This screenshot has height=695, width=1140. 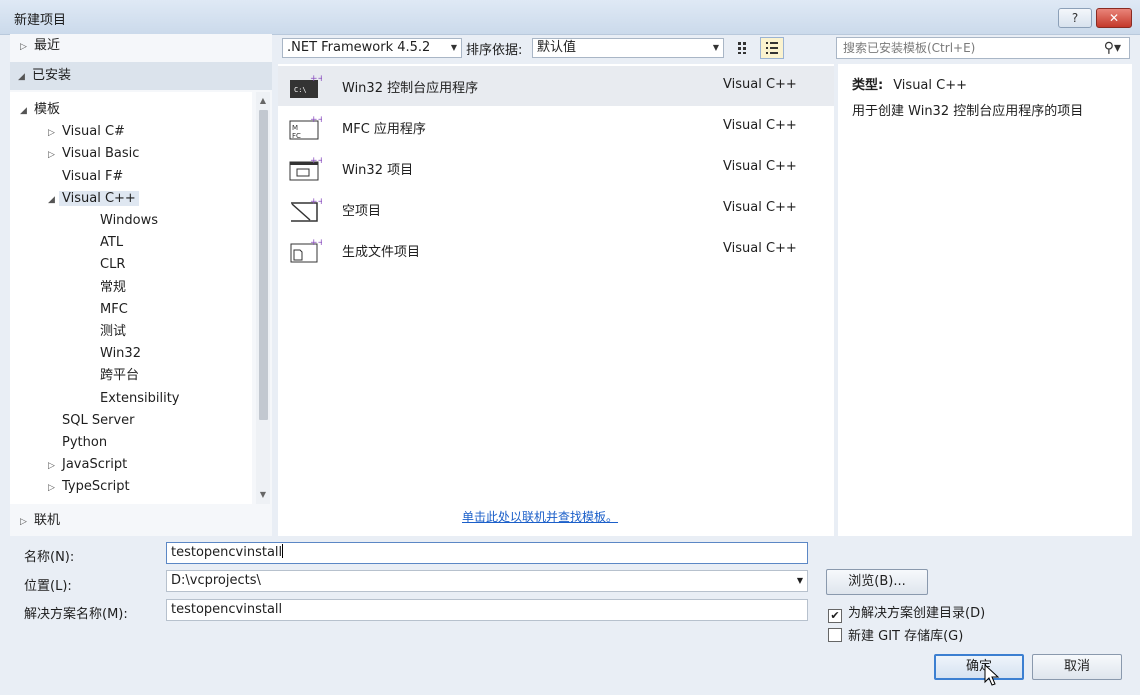 I want to click on tree-item: 测试, so click(x=106, y=332).